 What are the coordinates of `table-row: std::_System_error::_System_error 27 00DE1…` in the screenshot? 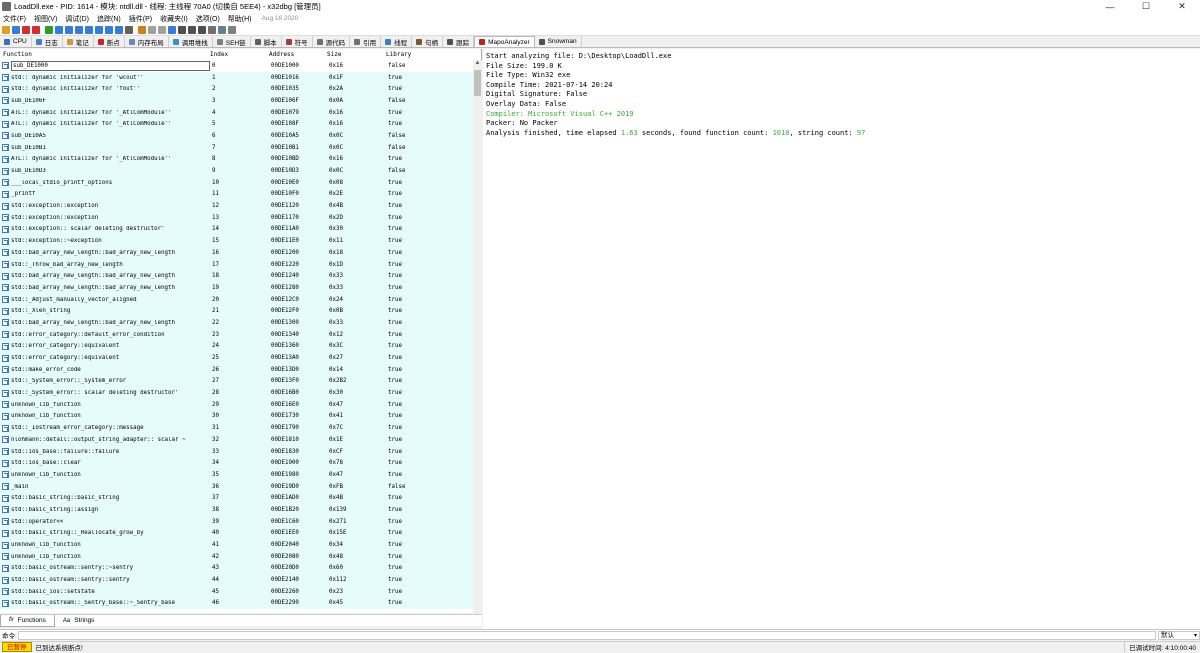 It's located at (236, 381).